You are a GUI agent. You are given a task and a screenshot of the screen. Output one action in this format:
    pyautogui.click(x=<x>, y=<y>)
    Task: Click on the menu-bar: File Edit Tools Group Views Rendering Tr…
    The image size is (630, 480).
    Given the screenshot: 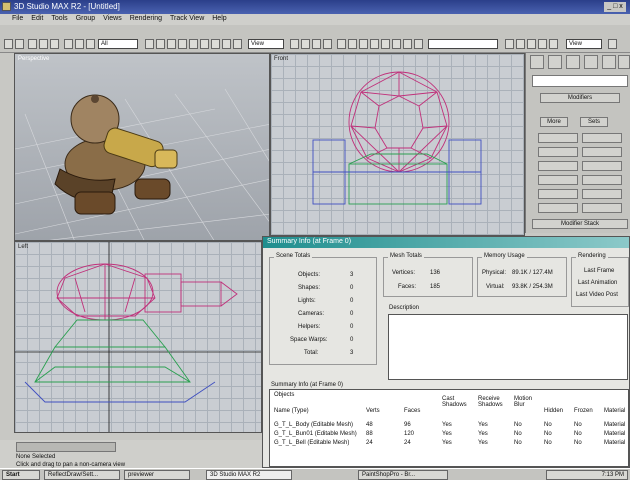 What is the action you would take?
    pyautogui.click(x=315, y=19)
    